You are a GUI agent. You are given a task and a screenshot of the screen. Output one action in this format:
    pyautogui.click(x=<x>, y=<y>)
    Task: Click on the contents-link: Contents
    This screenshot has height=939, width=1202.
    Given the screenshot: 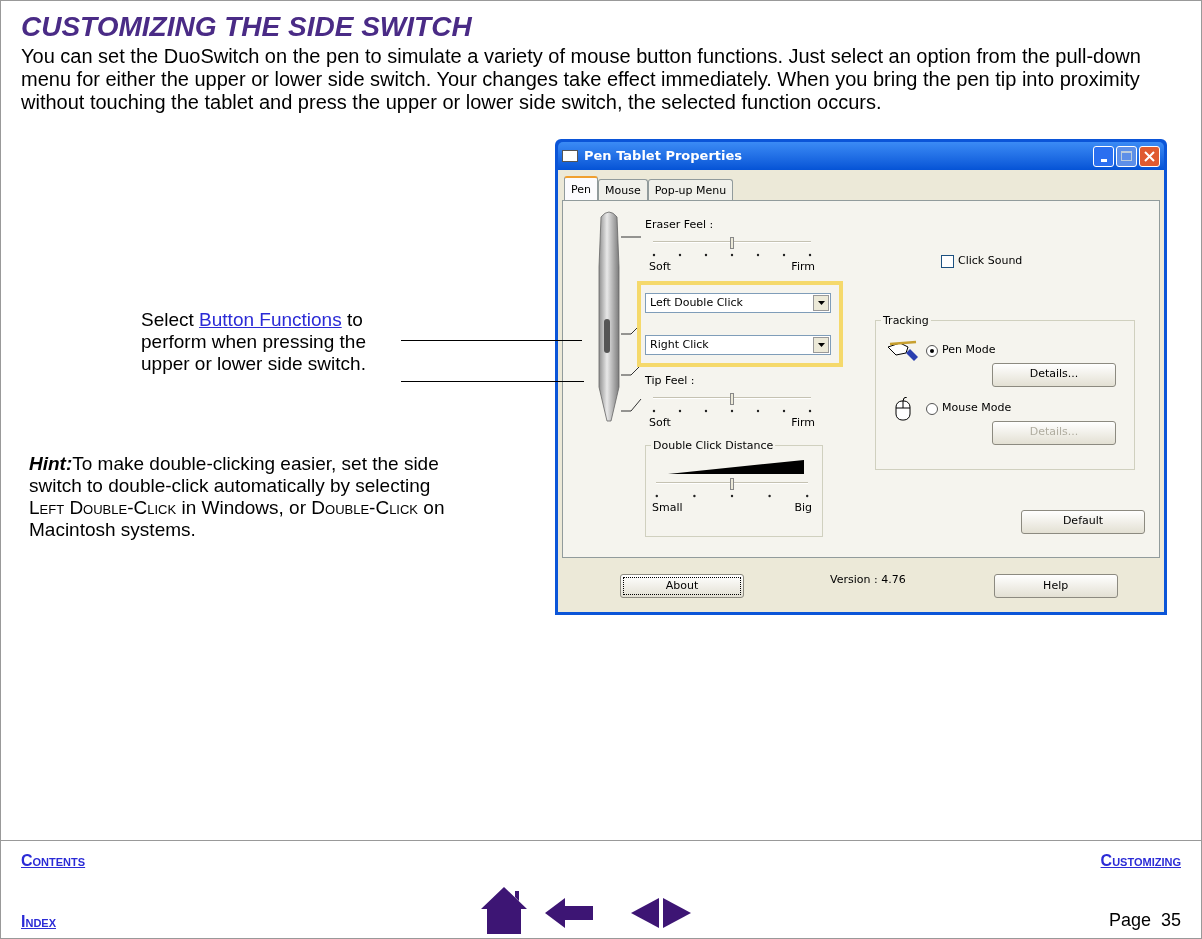 What is the action you would take?
    pyautogui.click(x=53, y=861)
    